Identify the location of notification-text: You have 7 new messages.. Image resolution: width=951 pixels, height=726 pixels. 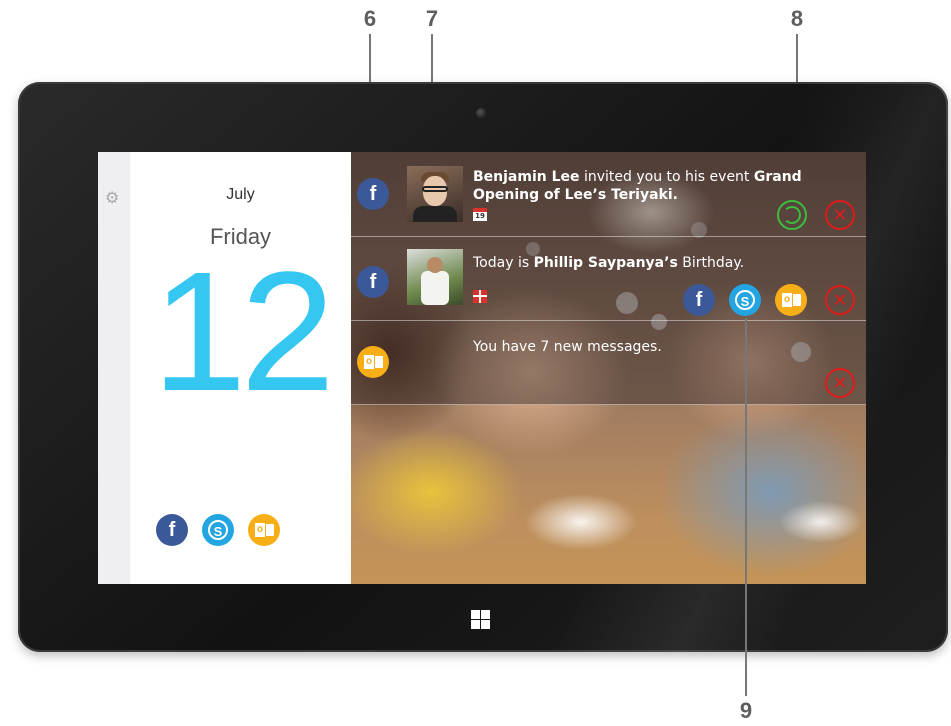
(643, 347).